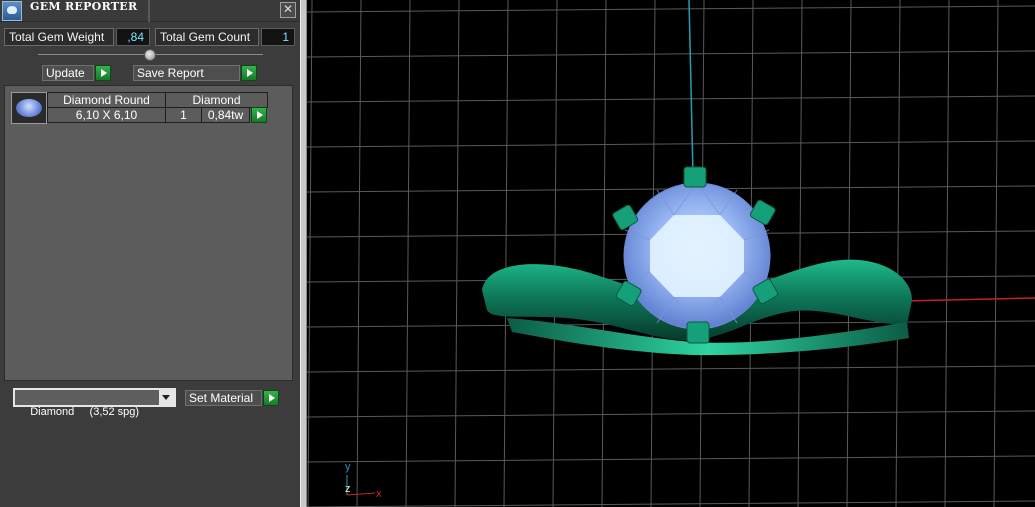 This screenshot has width=1035, height=507. What do you see at coordinates (183, 115) in the screenshot?
I see `gem-qty-cell: 1` at bounding box center [183, 115].